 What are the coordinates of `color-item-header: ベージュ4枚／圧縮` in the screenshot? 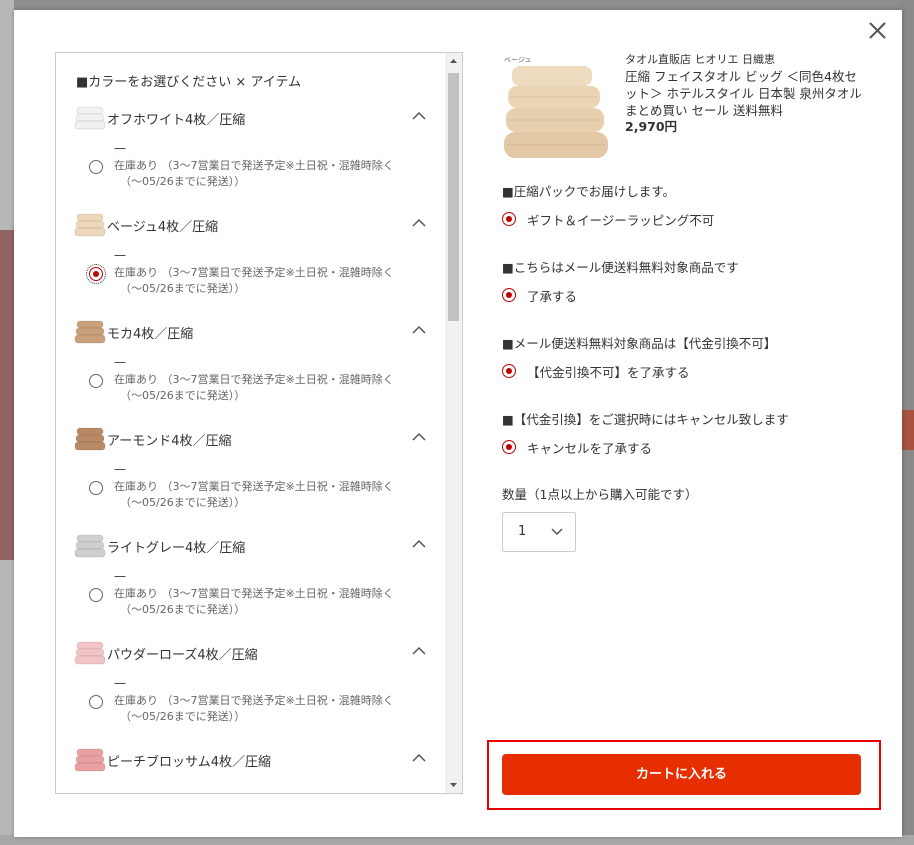 It's located at (254, 225).